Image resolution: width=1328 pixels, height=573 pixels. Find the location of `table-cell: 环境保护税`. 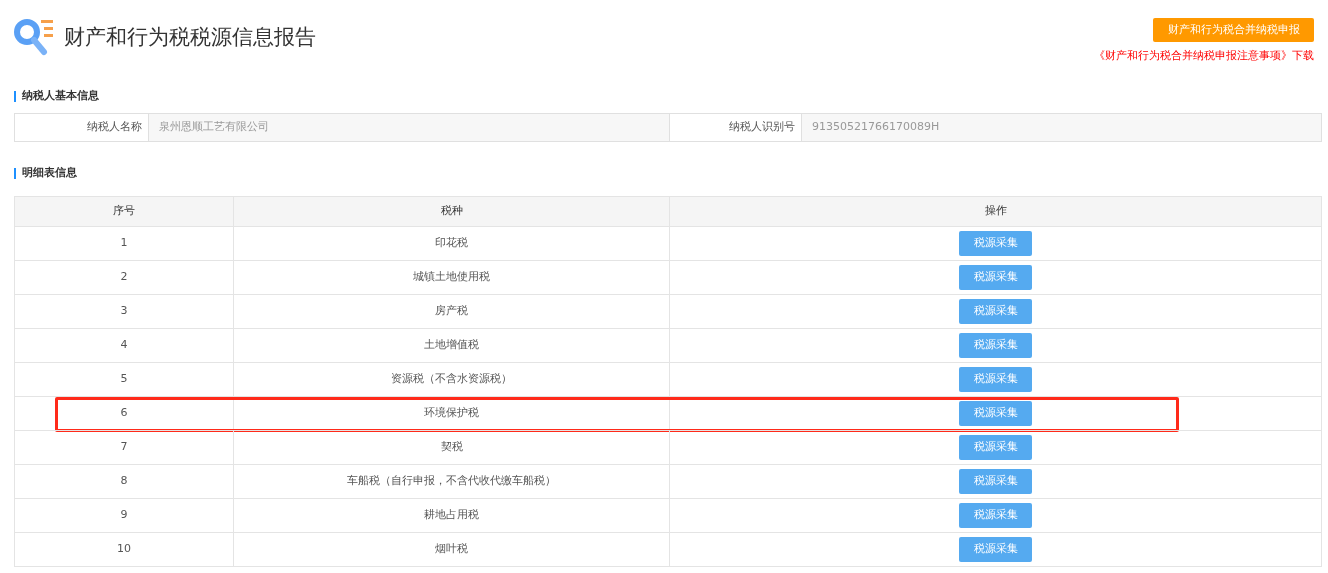

table-cell: 环境保护税 is located at coordinates (451, 413).